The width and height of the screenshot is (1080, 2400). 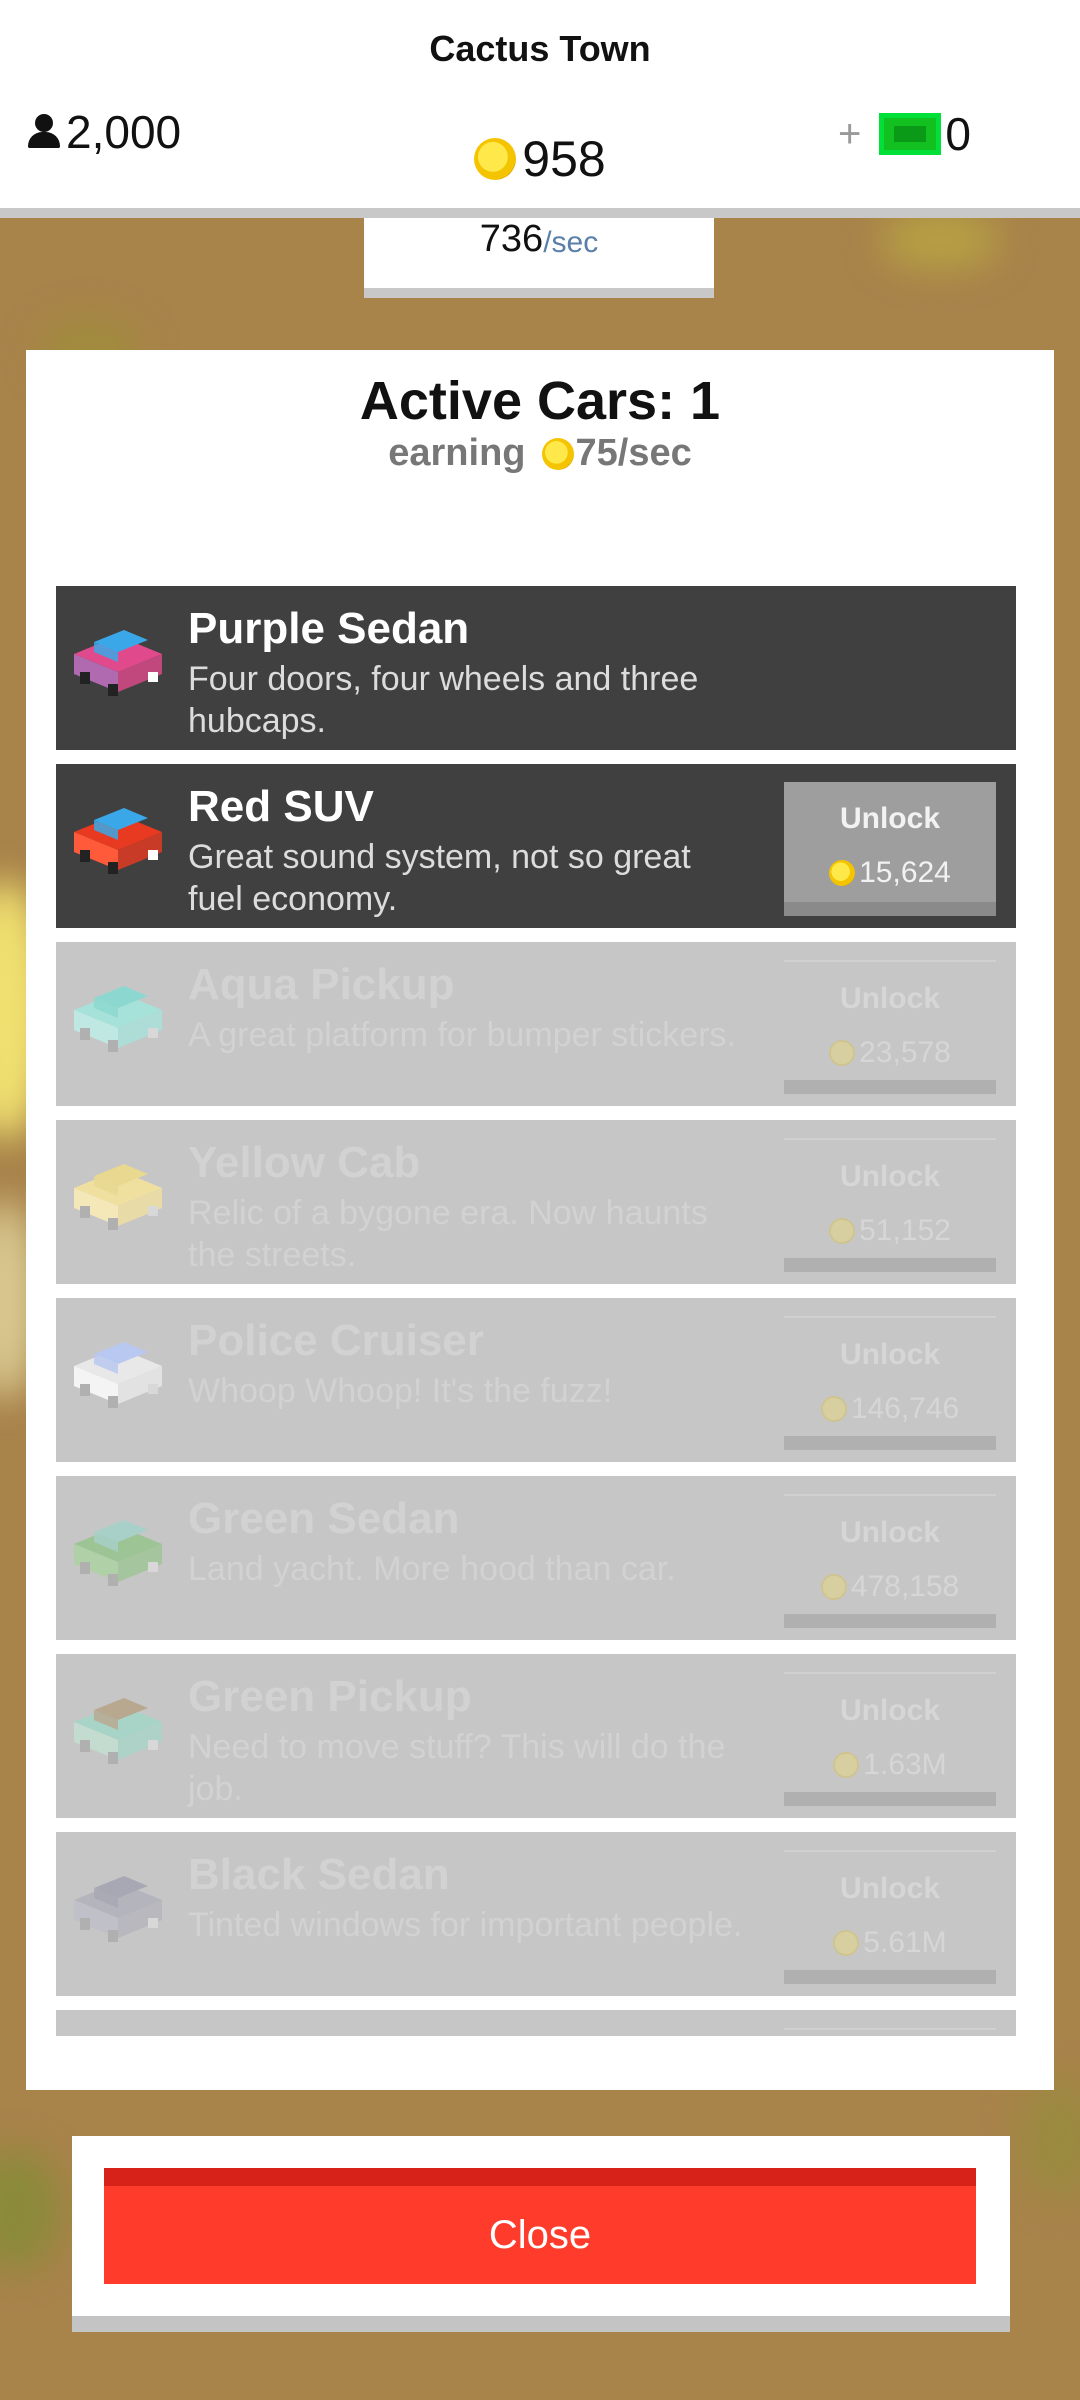 I want to click on income-rate-tab: 736/sec, so click(x=539, y=258).